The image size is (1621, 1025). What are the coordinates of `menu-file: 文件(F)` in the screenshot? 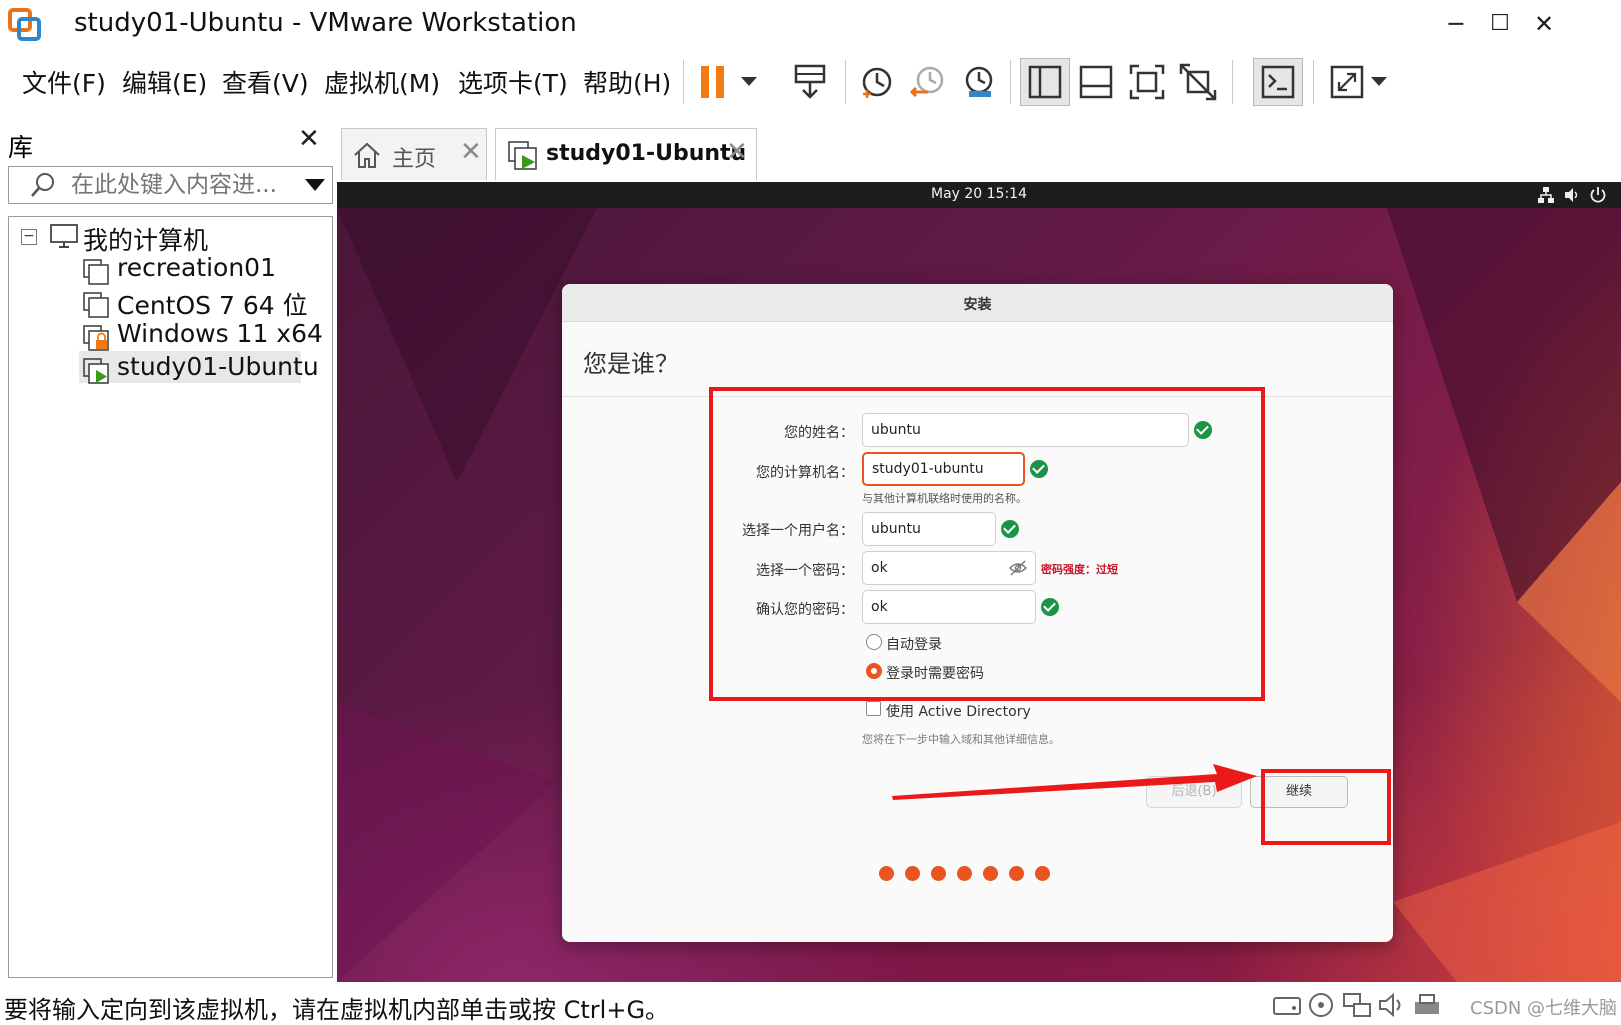 It's located at (64, 82).